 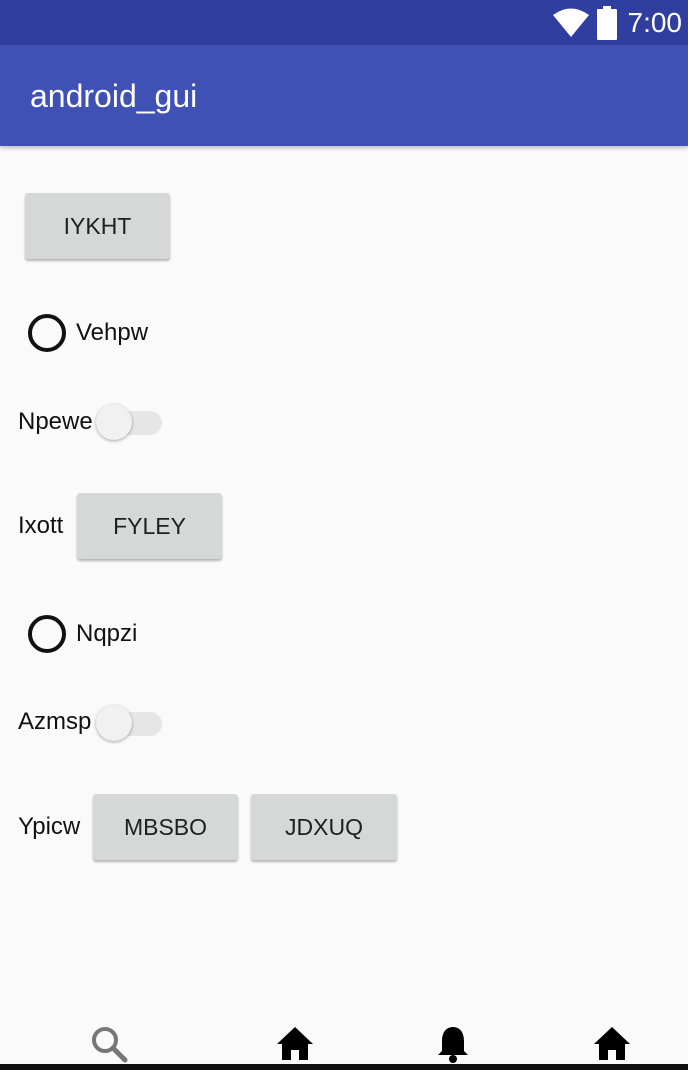 I want to click on battery-icon, so click(x=607, y=23).